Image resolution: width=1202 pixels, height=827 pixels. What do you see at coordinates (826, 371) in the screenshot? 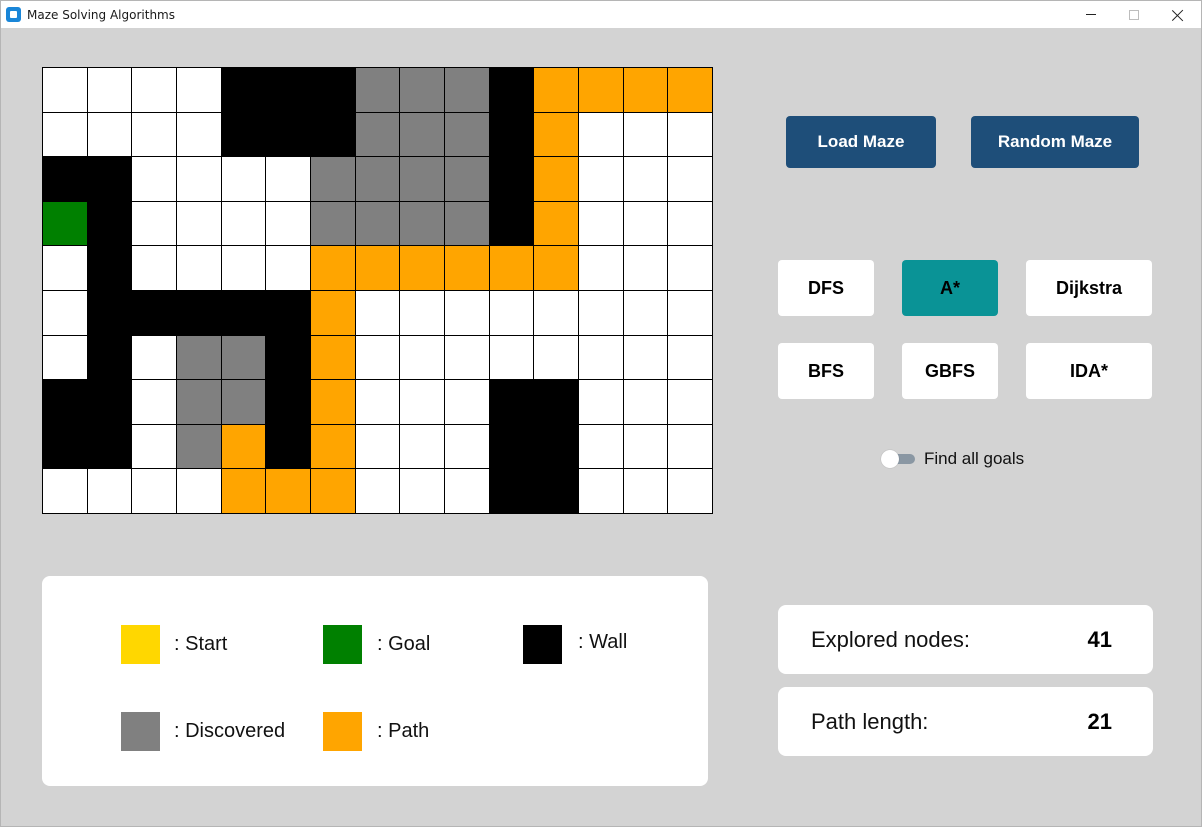
I see `algo-button-bfs: BFS` at bounding box center [826, 371].